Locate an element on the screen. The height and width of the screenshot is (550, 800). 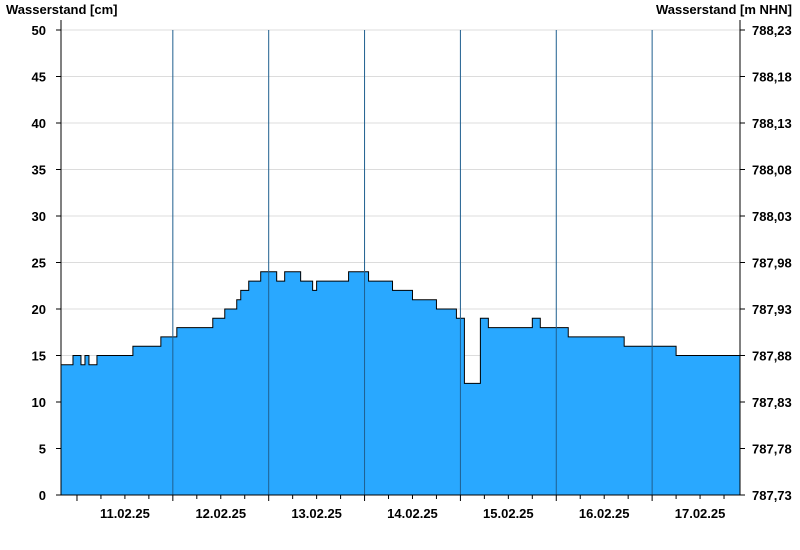
y-tick-label-right: 788,03 is located at coordinates (772, 216).